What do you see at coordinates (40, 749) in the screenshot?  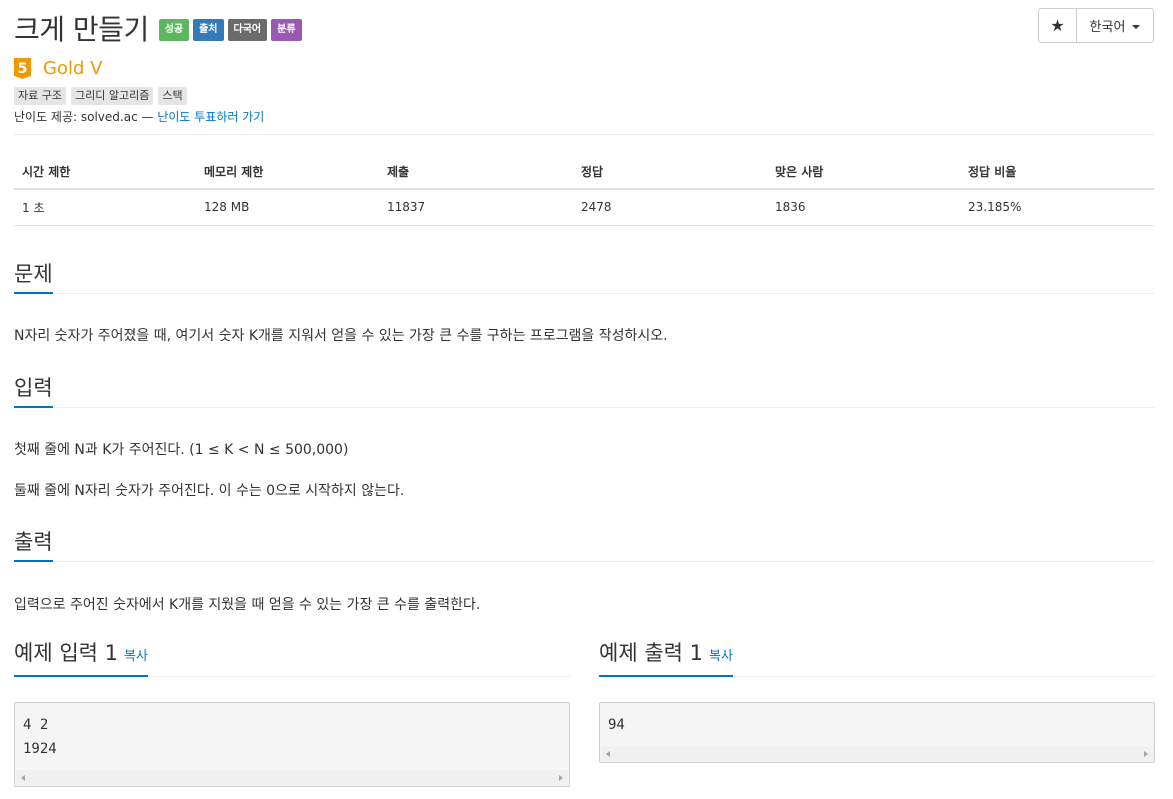 I see `code-line: 1924` at bounding box center [40, 749].